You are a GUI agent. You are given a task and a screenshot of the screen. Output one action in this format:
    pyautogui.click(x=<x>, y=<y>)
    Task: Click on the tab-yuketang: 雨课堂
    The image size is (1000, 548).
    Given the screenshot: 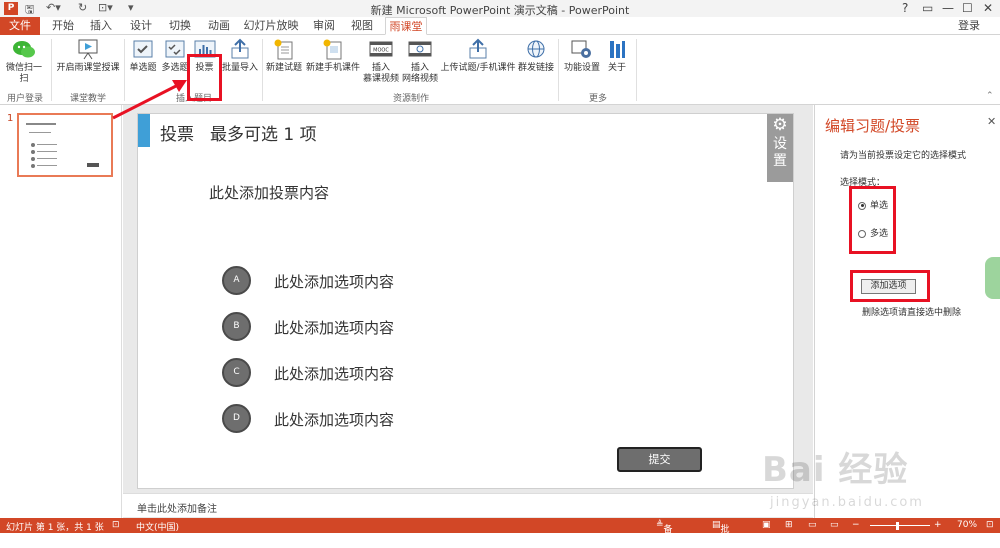 What is the action you would take?
    pyautogui.click(x=406, y=26)
    